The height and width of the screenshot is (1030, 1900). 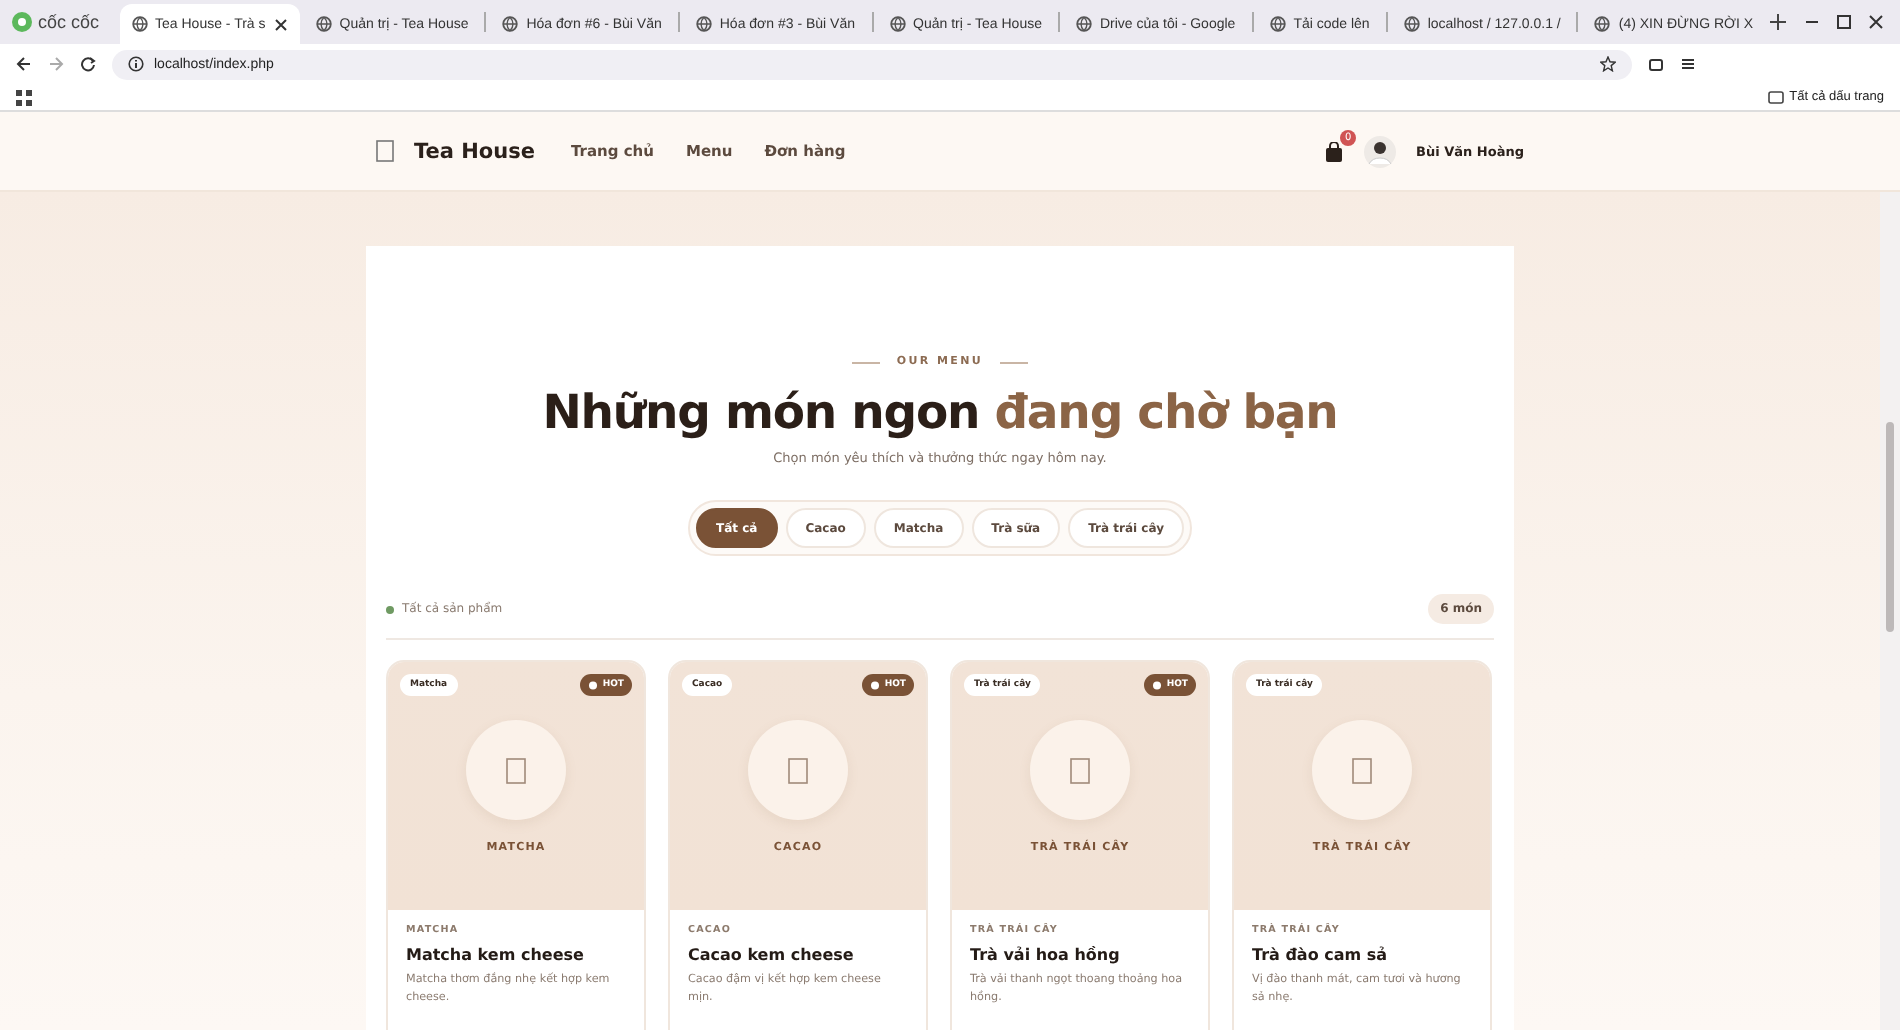 I want to click on logo-icon, so click(x=385, y=151).